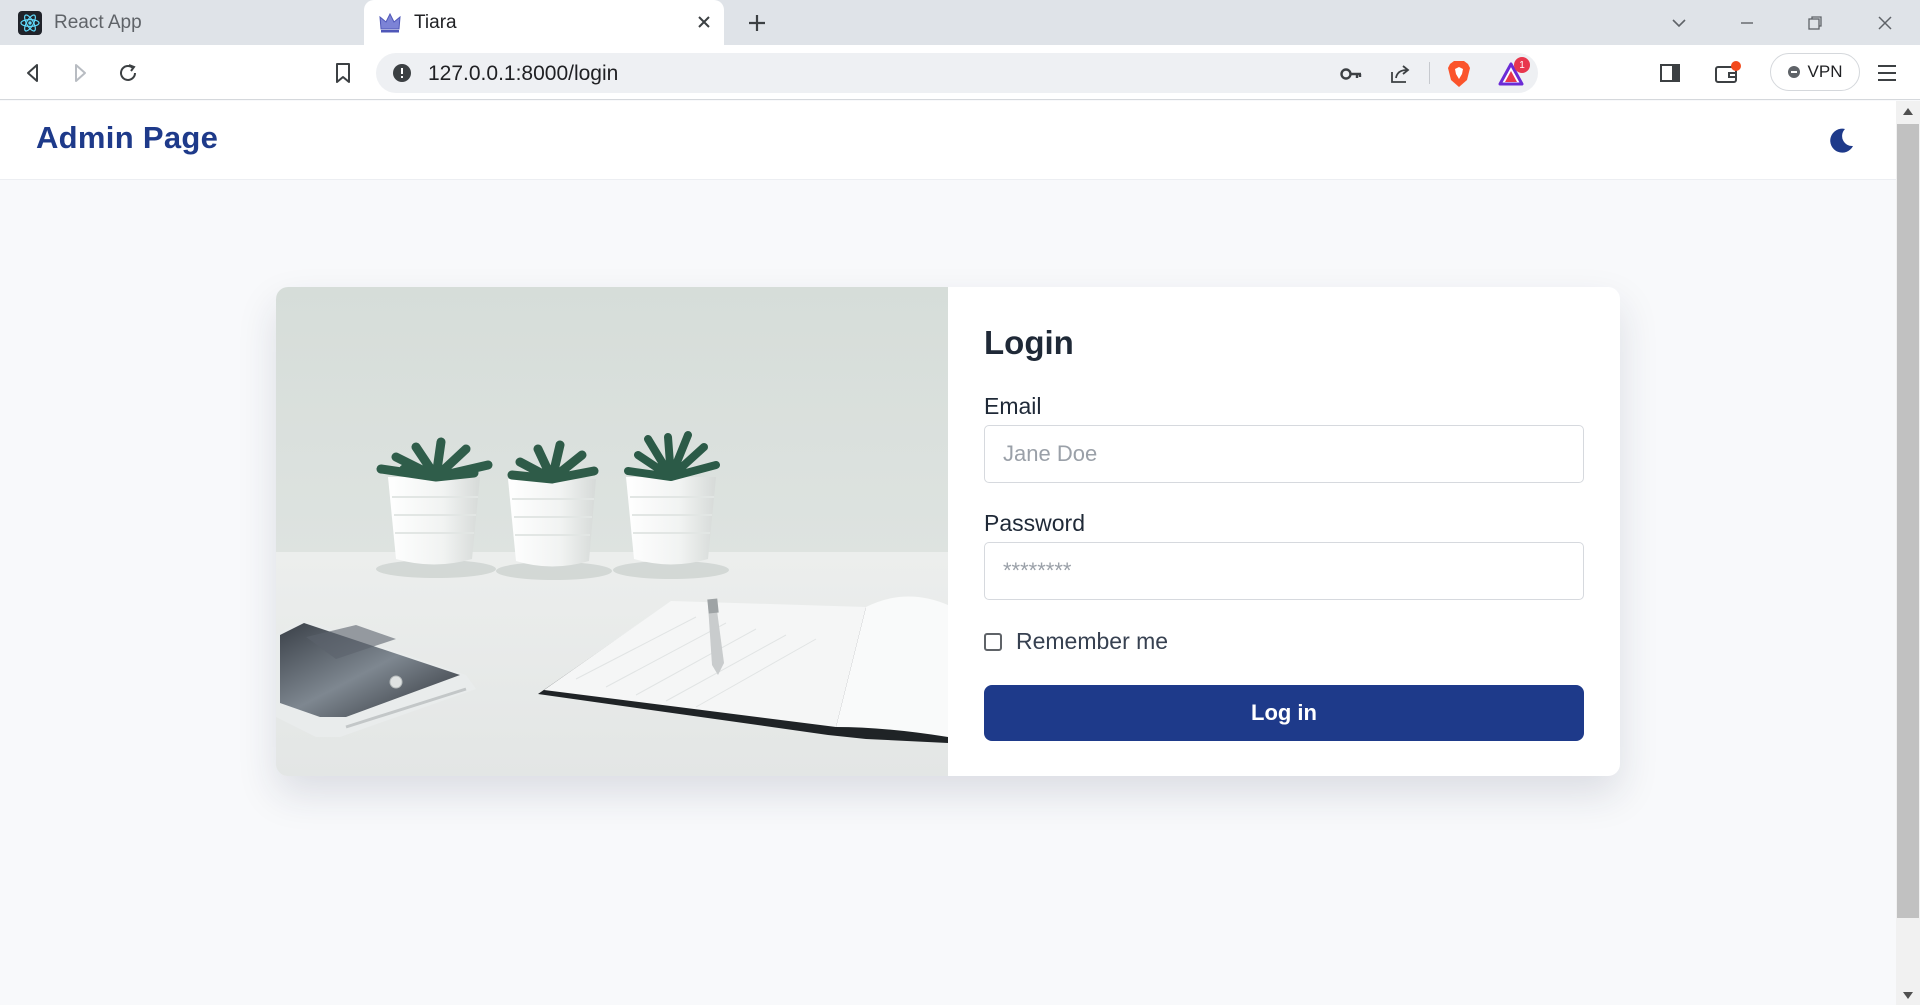 The height and width of the screenshot is (1005, 1920). I want to click on bookmark-icon, so click(343, 73).